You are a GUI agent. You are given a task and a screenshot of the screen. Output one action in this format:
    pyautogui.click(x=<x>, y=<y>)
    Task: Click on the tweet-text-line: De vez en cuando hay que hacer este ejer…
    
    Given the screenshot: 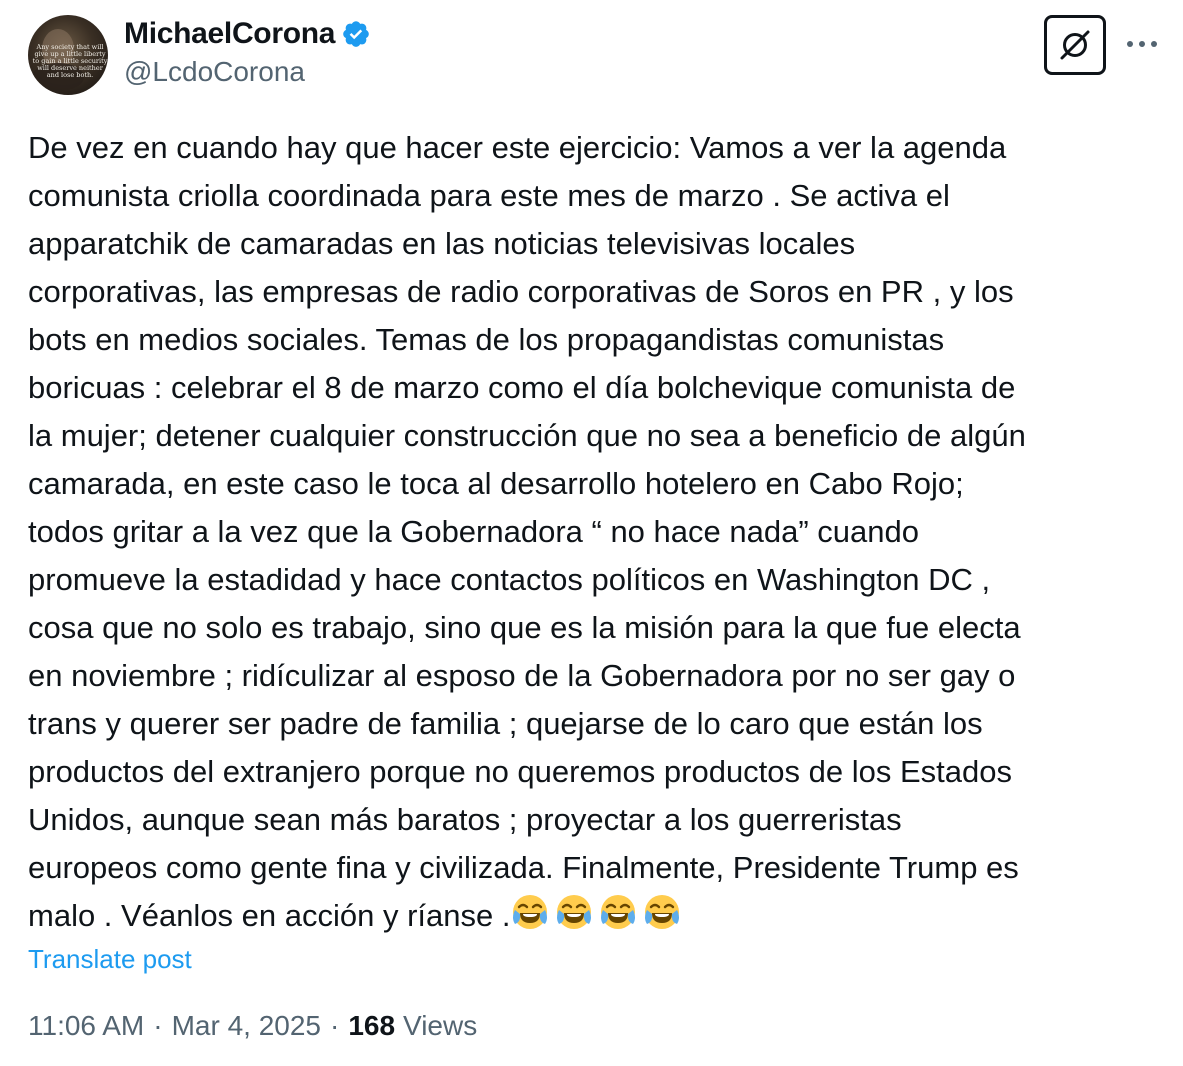 What is the action you would take?
    pyautogui.click(x=517, y=147)
    